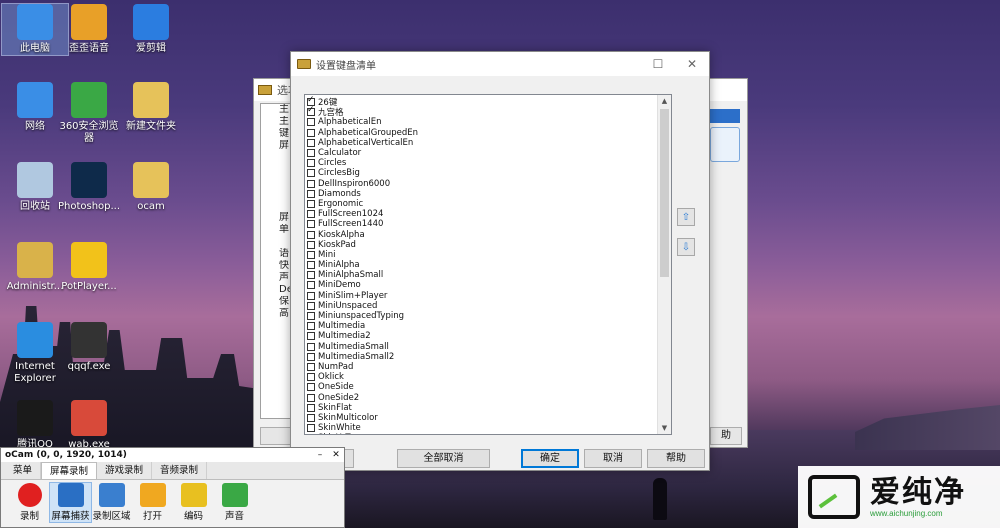 This screenshot has width=1000, height=528. What do you see at coordinates (481, 316) in the screenshot?
I see `keyboard-list-item: MiniunspacedTyping` at bounding box center [481, 316].